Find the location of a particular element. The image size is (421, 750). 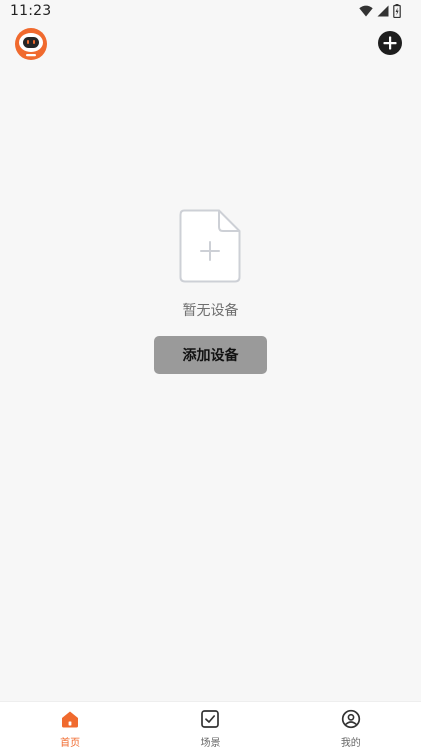

plus-icon is located at coordinates (390, 43).